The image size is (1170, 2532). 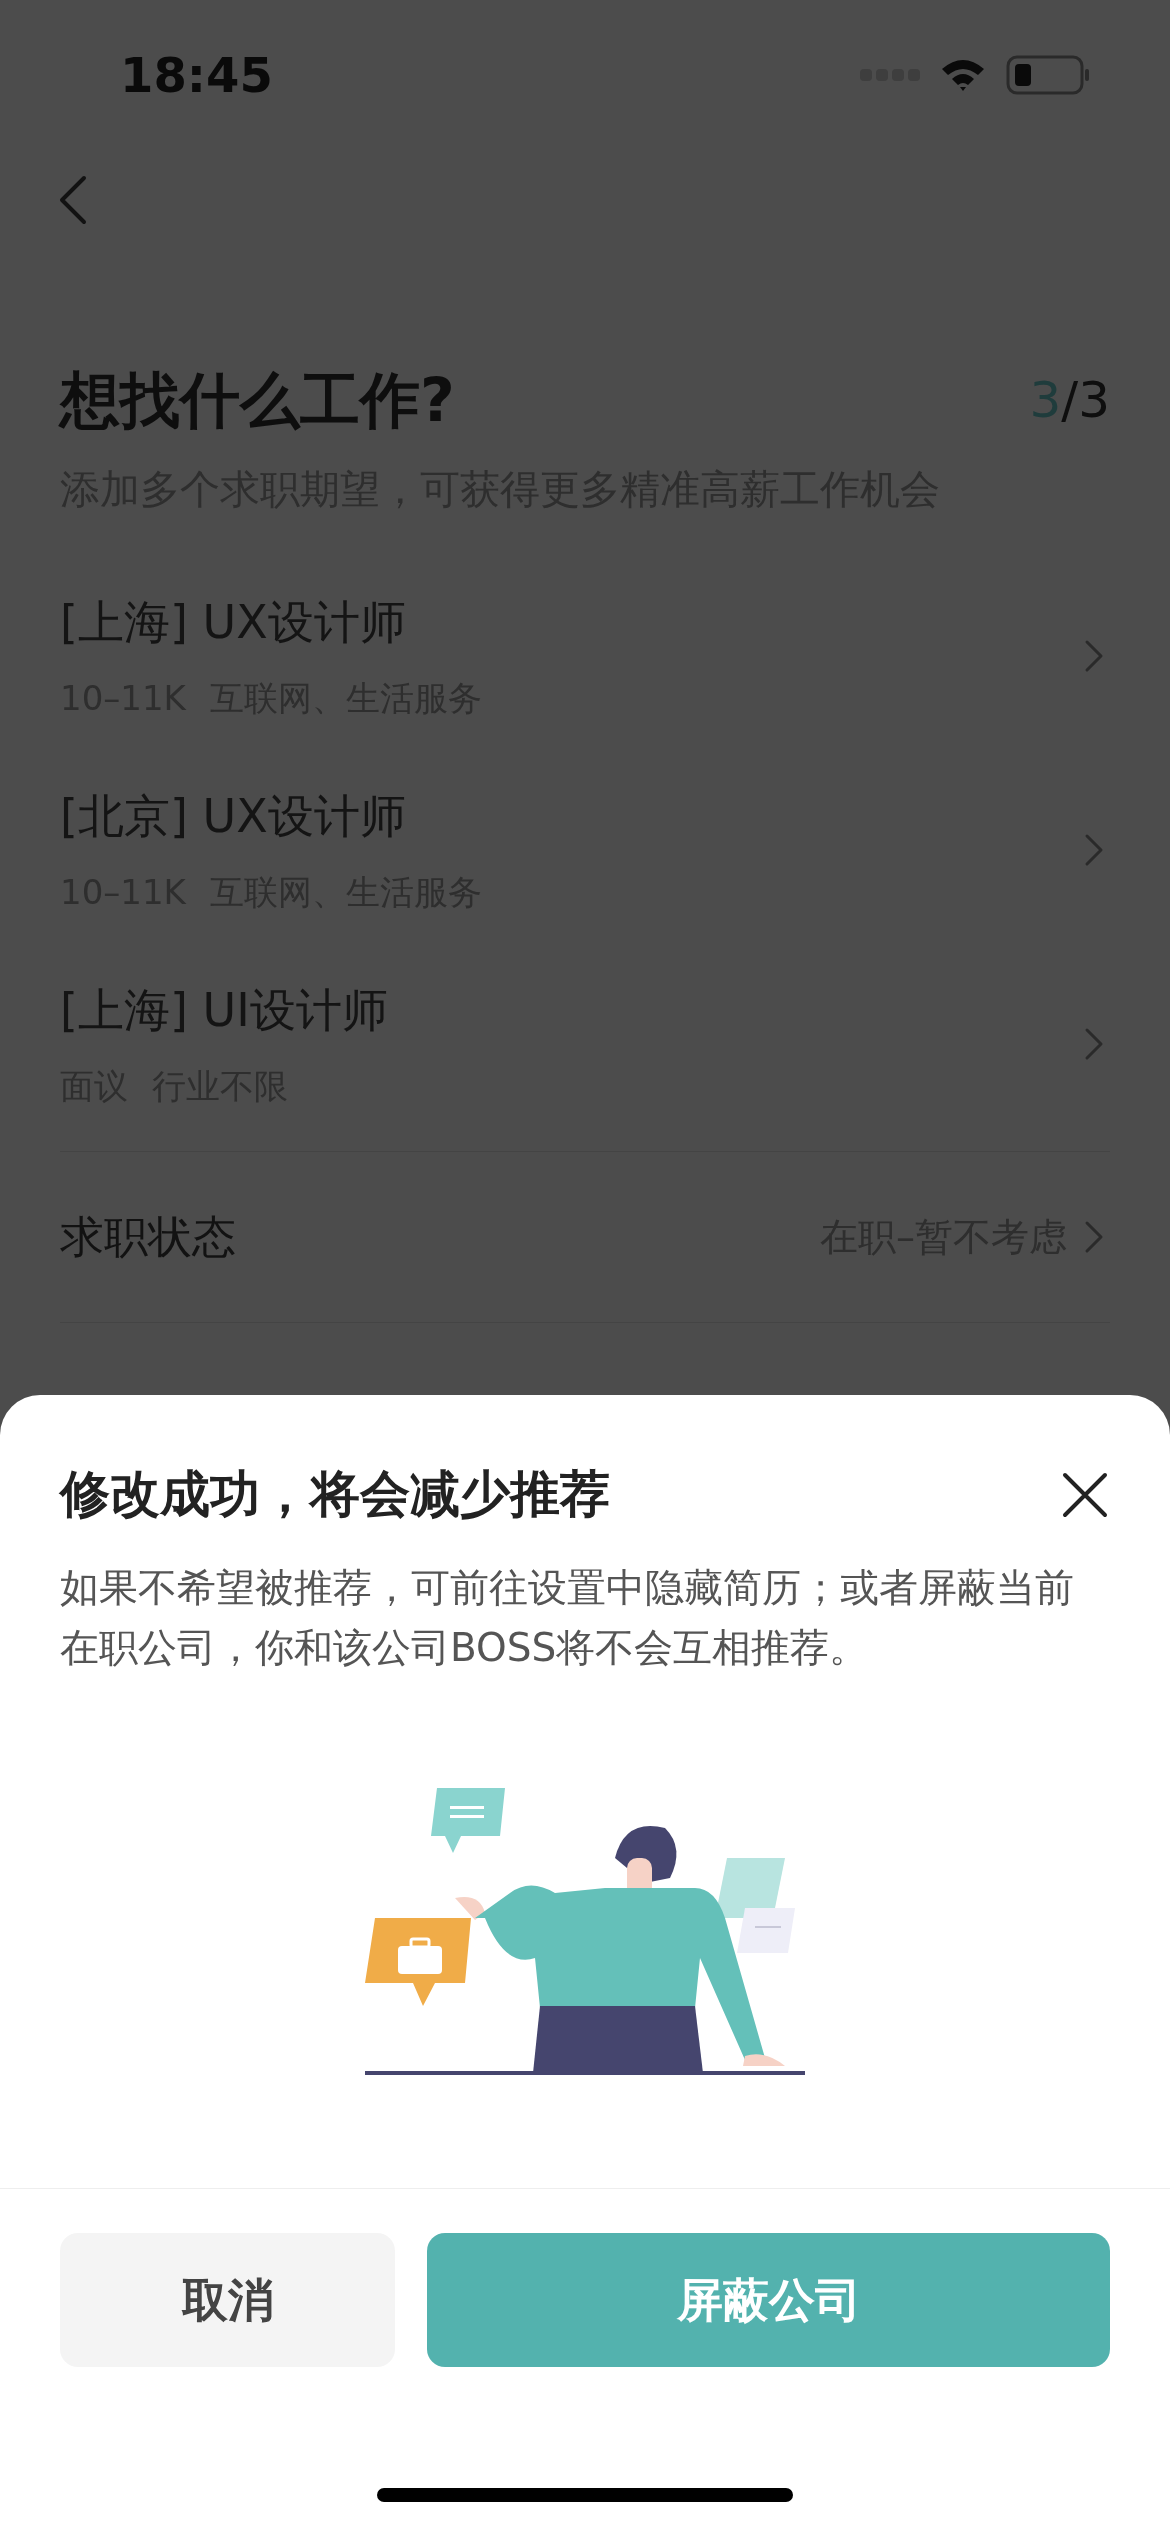 What do you see at coordinates (963, 75) in the screenshot?
I see `wifi-icon` at bounding box center [963, 75].